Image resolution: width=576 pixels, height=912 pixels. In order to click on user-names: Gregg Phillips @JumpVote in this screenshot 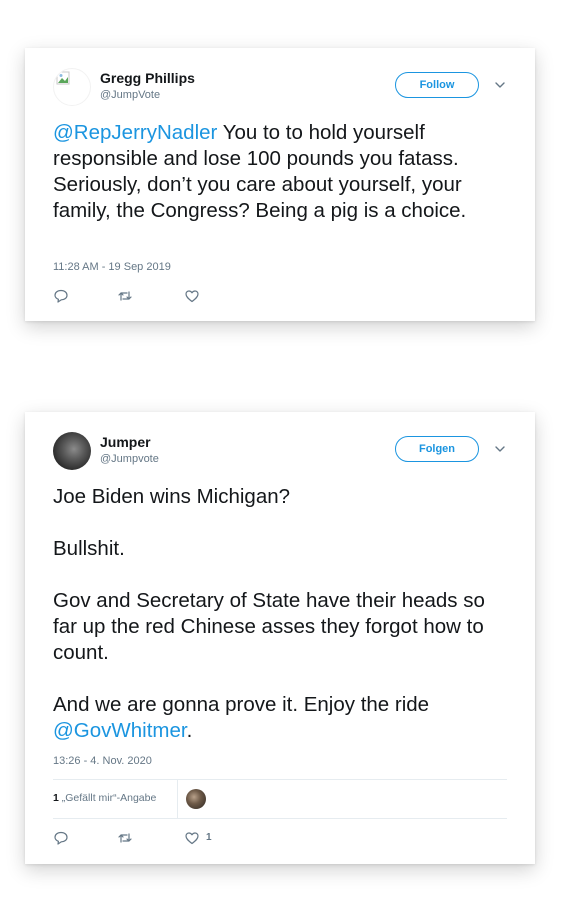, I will do `click(147, 86)`.